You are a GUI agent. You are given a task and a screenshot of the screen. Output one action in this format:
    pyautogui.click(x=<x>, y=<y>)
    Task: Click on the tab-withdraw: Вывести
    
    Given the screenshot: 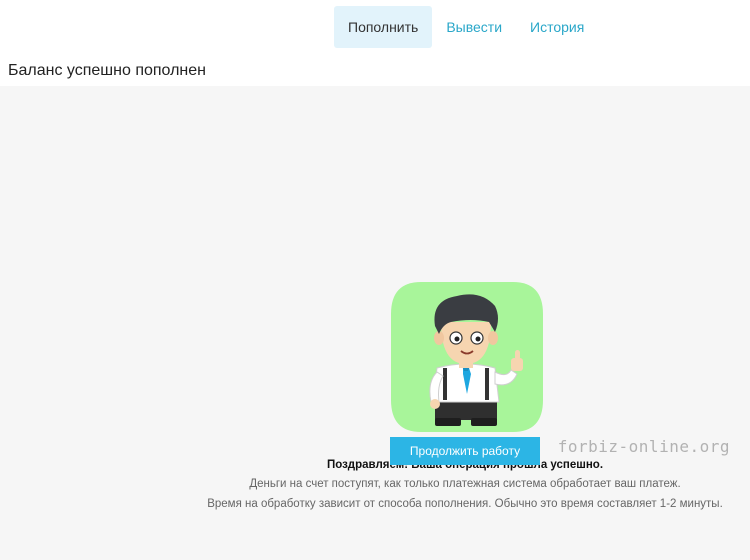 What is the action you would take?
    pyautogui.click(x=474, y=27)
    